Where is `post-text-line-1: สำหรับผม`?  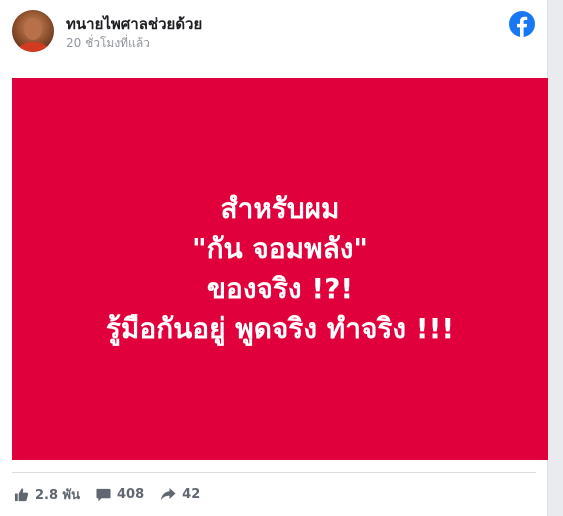
post-text-line-1: สำหรับผม is located at coordinates (280, 208).